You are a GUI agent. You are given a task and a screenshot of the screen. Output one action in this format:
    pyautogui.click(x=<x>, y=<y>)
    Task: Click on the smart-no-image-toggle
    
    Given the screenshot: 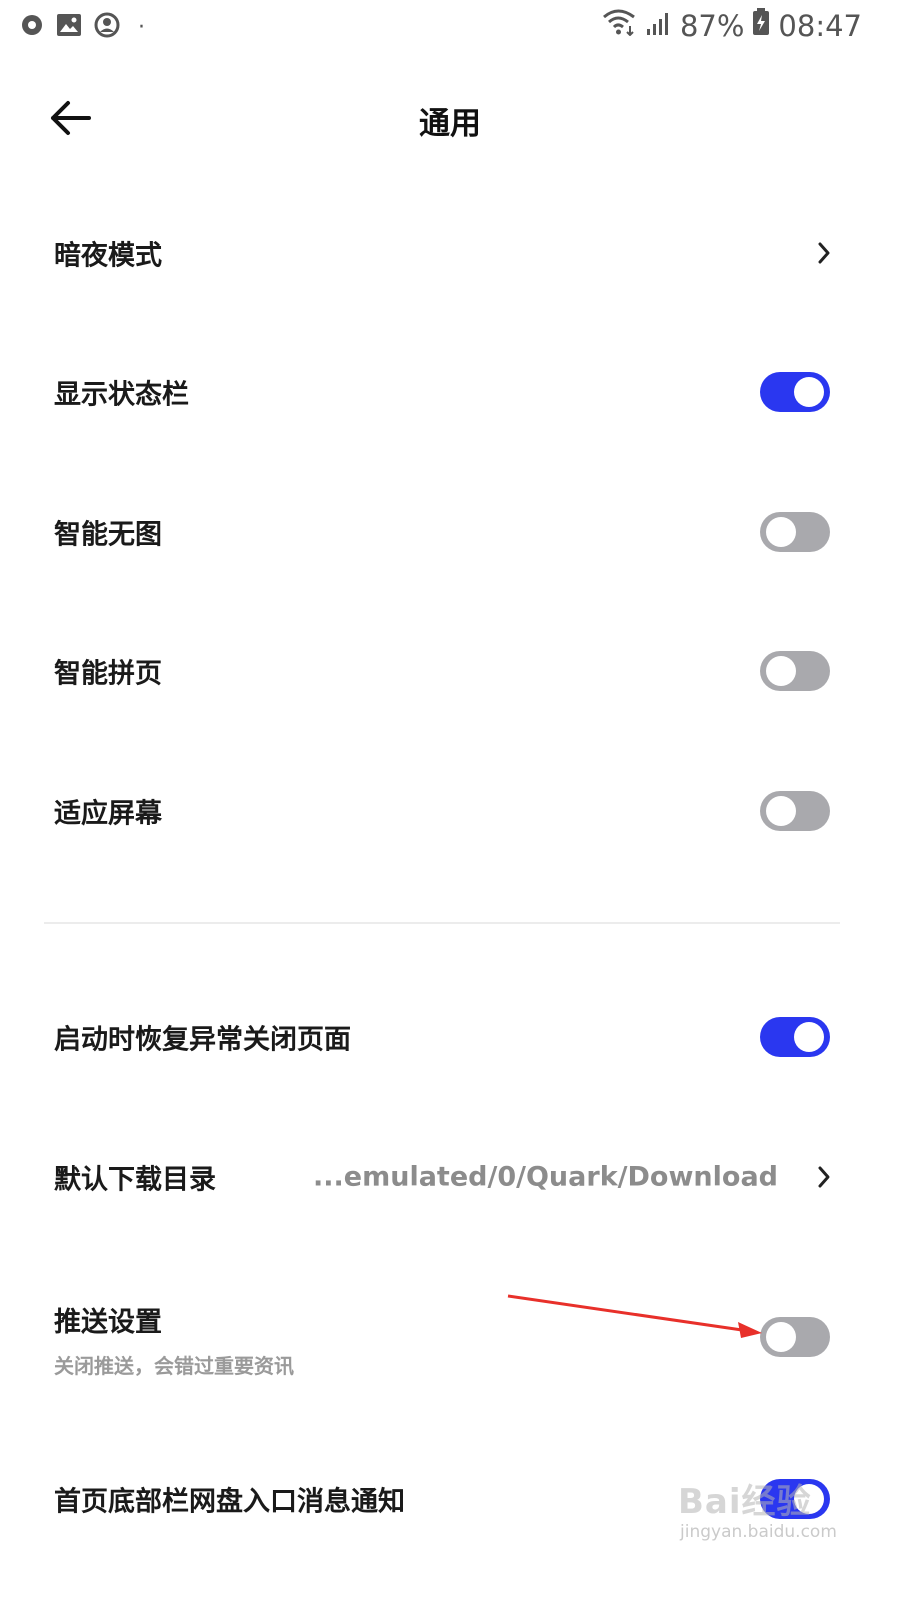 What is the action you would take?
    pyautogui.click(x=795, y=532)
    